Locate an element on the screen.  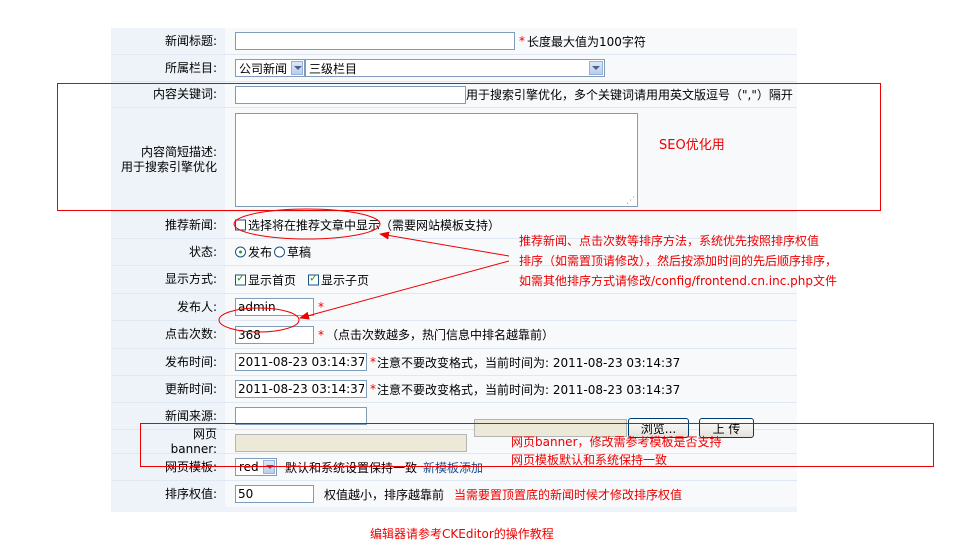
sort-input is located at coordinates (274, 494).